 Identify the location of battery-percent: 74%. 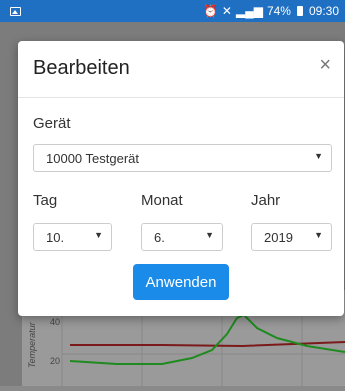
(278, 11).